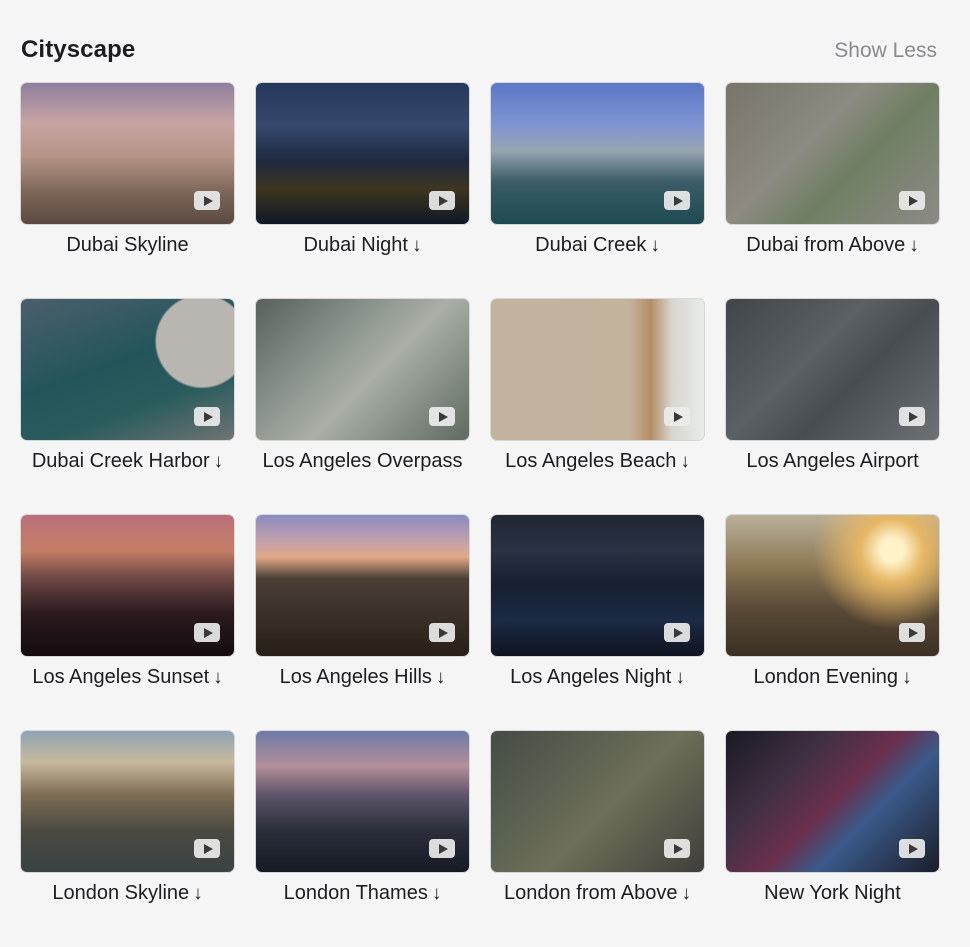 The image size is (970, 947). What do you see at coordinates (826, 245) in the screenshot?
I see `video-label: Dubai from Above` at bounding box center [826, 245].